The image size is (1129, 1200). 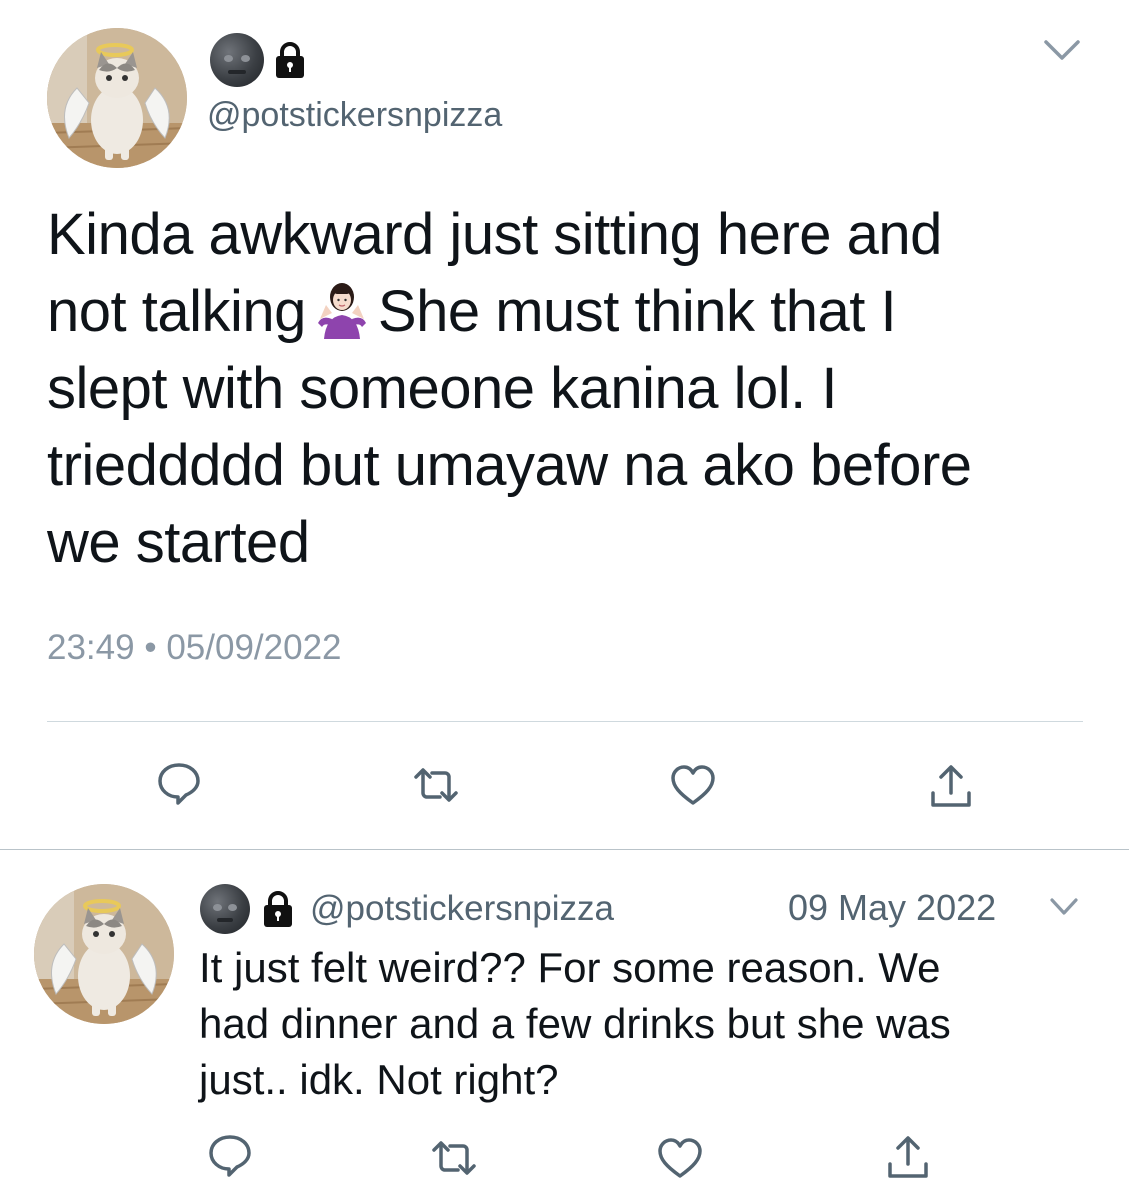 What do you see at coordinates (570, 967) in the screenshot?
I see `reply-text-line: It just felt weird?? For some reason. We` at bounding box center [570, 967].